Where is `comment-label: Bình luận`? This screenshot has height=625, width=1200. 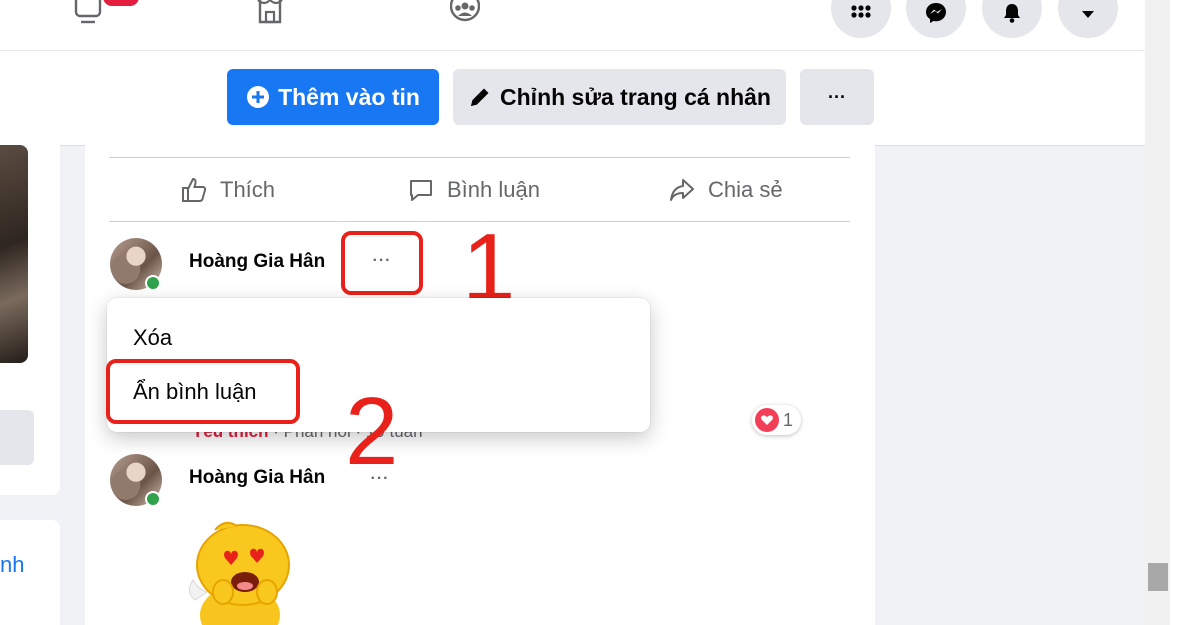
comment-label: Bình luận is located at coordinates (493, 189).